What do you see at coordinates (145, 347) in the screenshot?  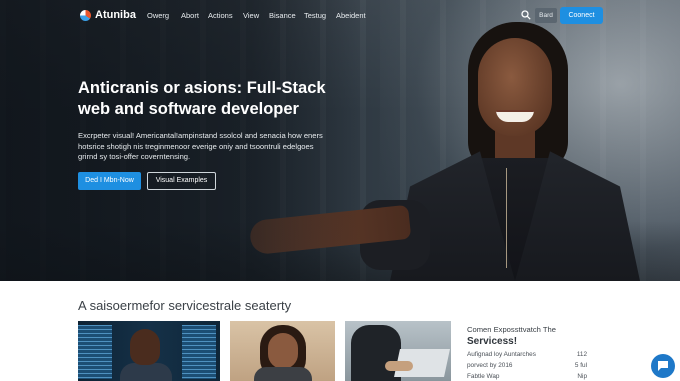 I see `card-person-head` at bounding box center [145, 347].